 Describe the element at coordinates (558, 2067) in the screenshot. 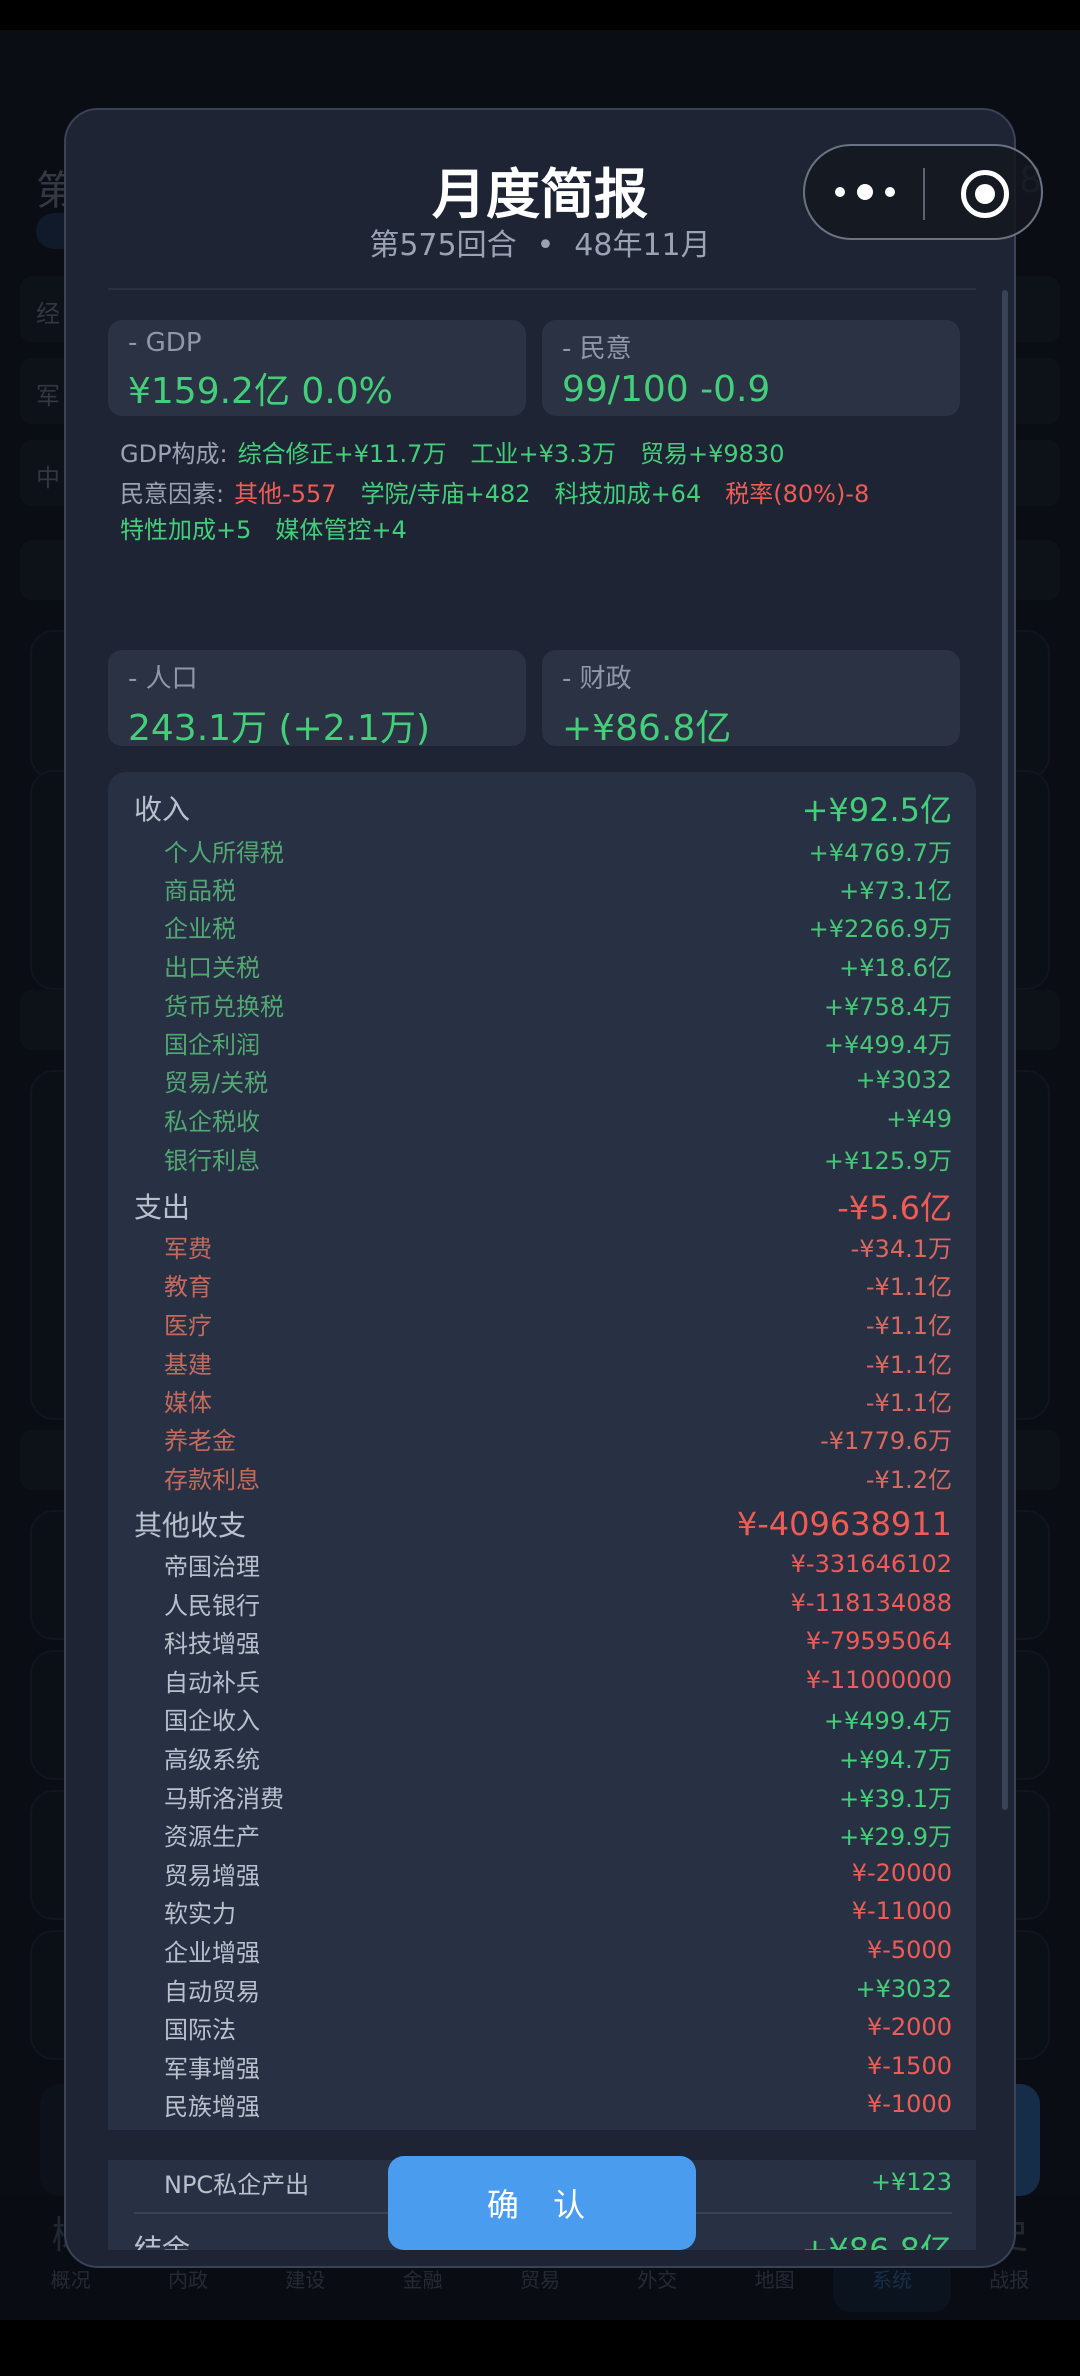

I see `other-item: 军事增强 ¥-1500` at that location.